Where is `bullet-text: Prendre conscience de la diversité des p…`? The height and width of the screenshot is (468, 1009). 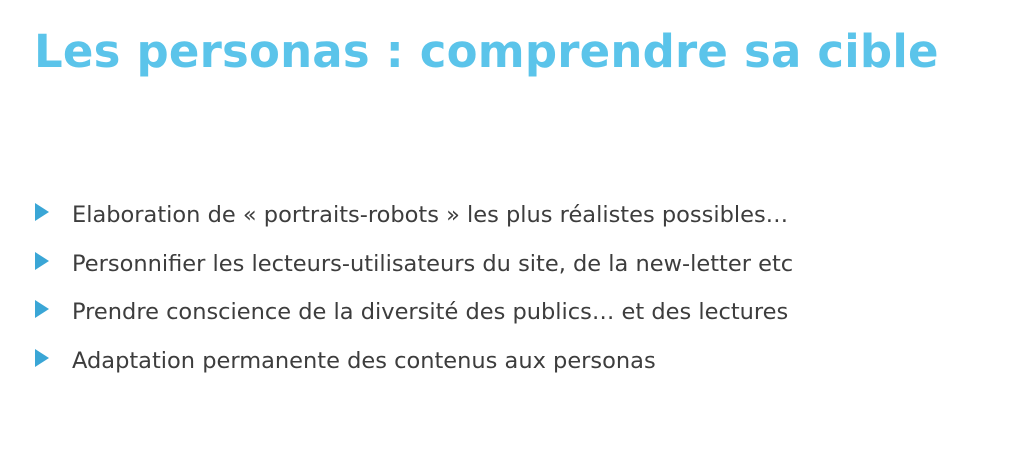
bullet-text: Prendre conscience de la diversité des p… is located at coordinates (430, 312).